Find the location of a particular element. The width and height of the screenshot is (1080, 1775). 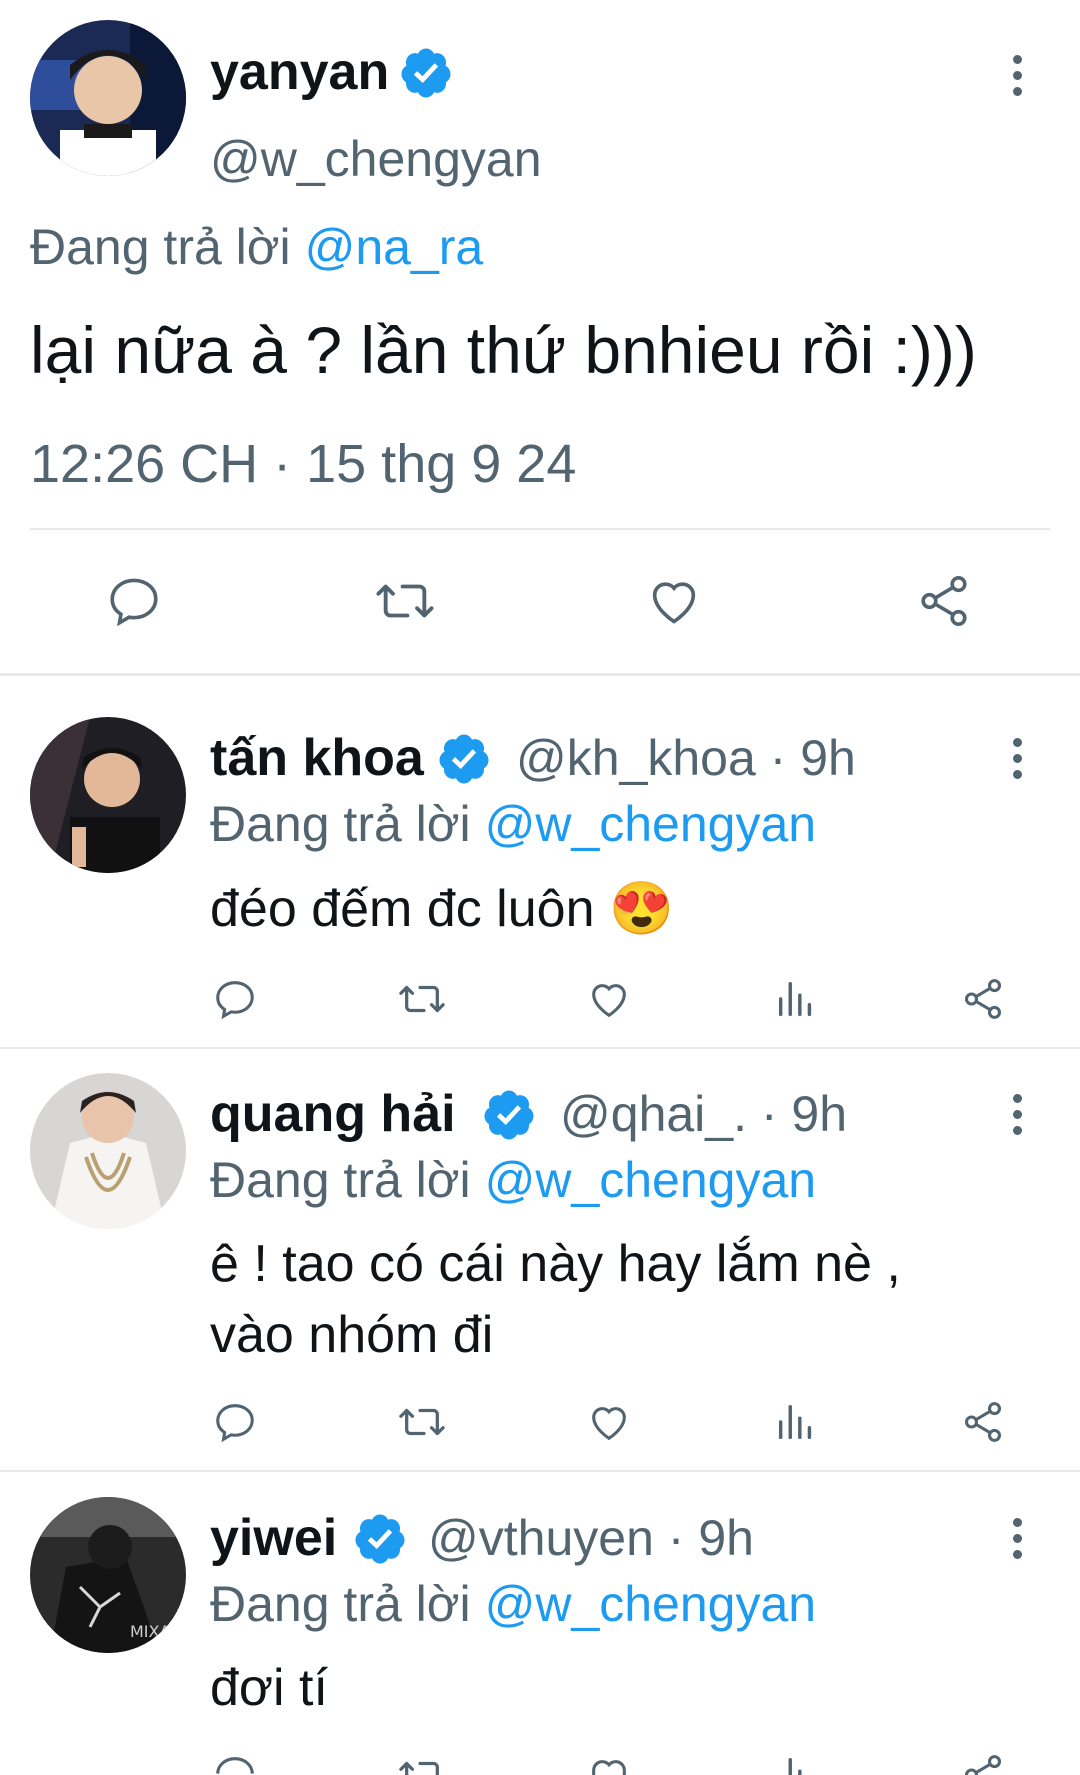

reply-text-line2: vào nhóm đi is located at coordinates (352, 1335).